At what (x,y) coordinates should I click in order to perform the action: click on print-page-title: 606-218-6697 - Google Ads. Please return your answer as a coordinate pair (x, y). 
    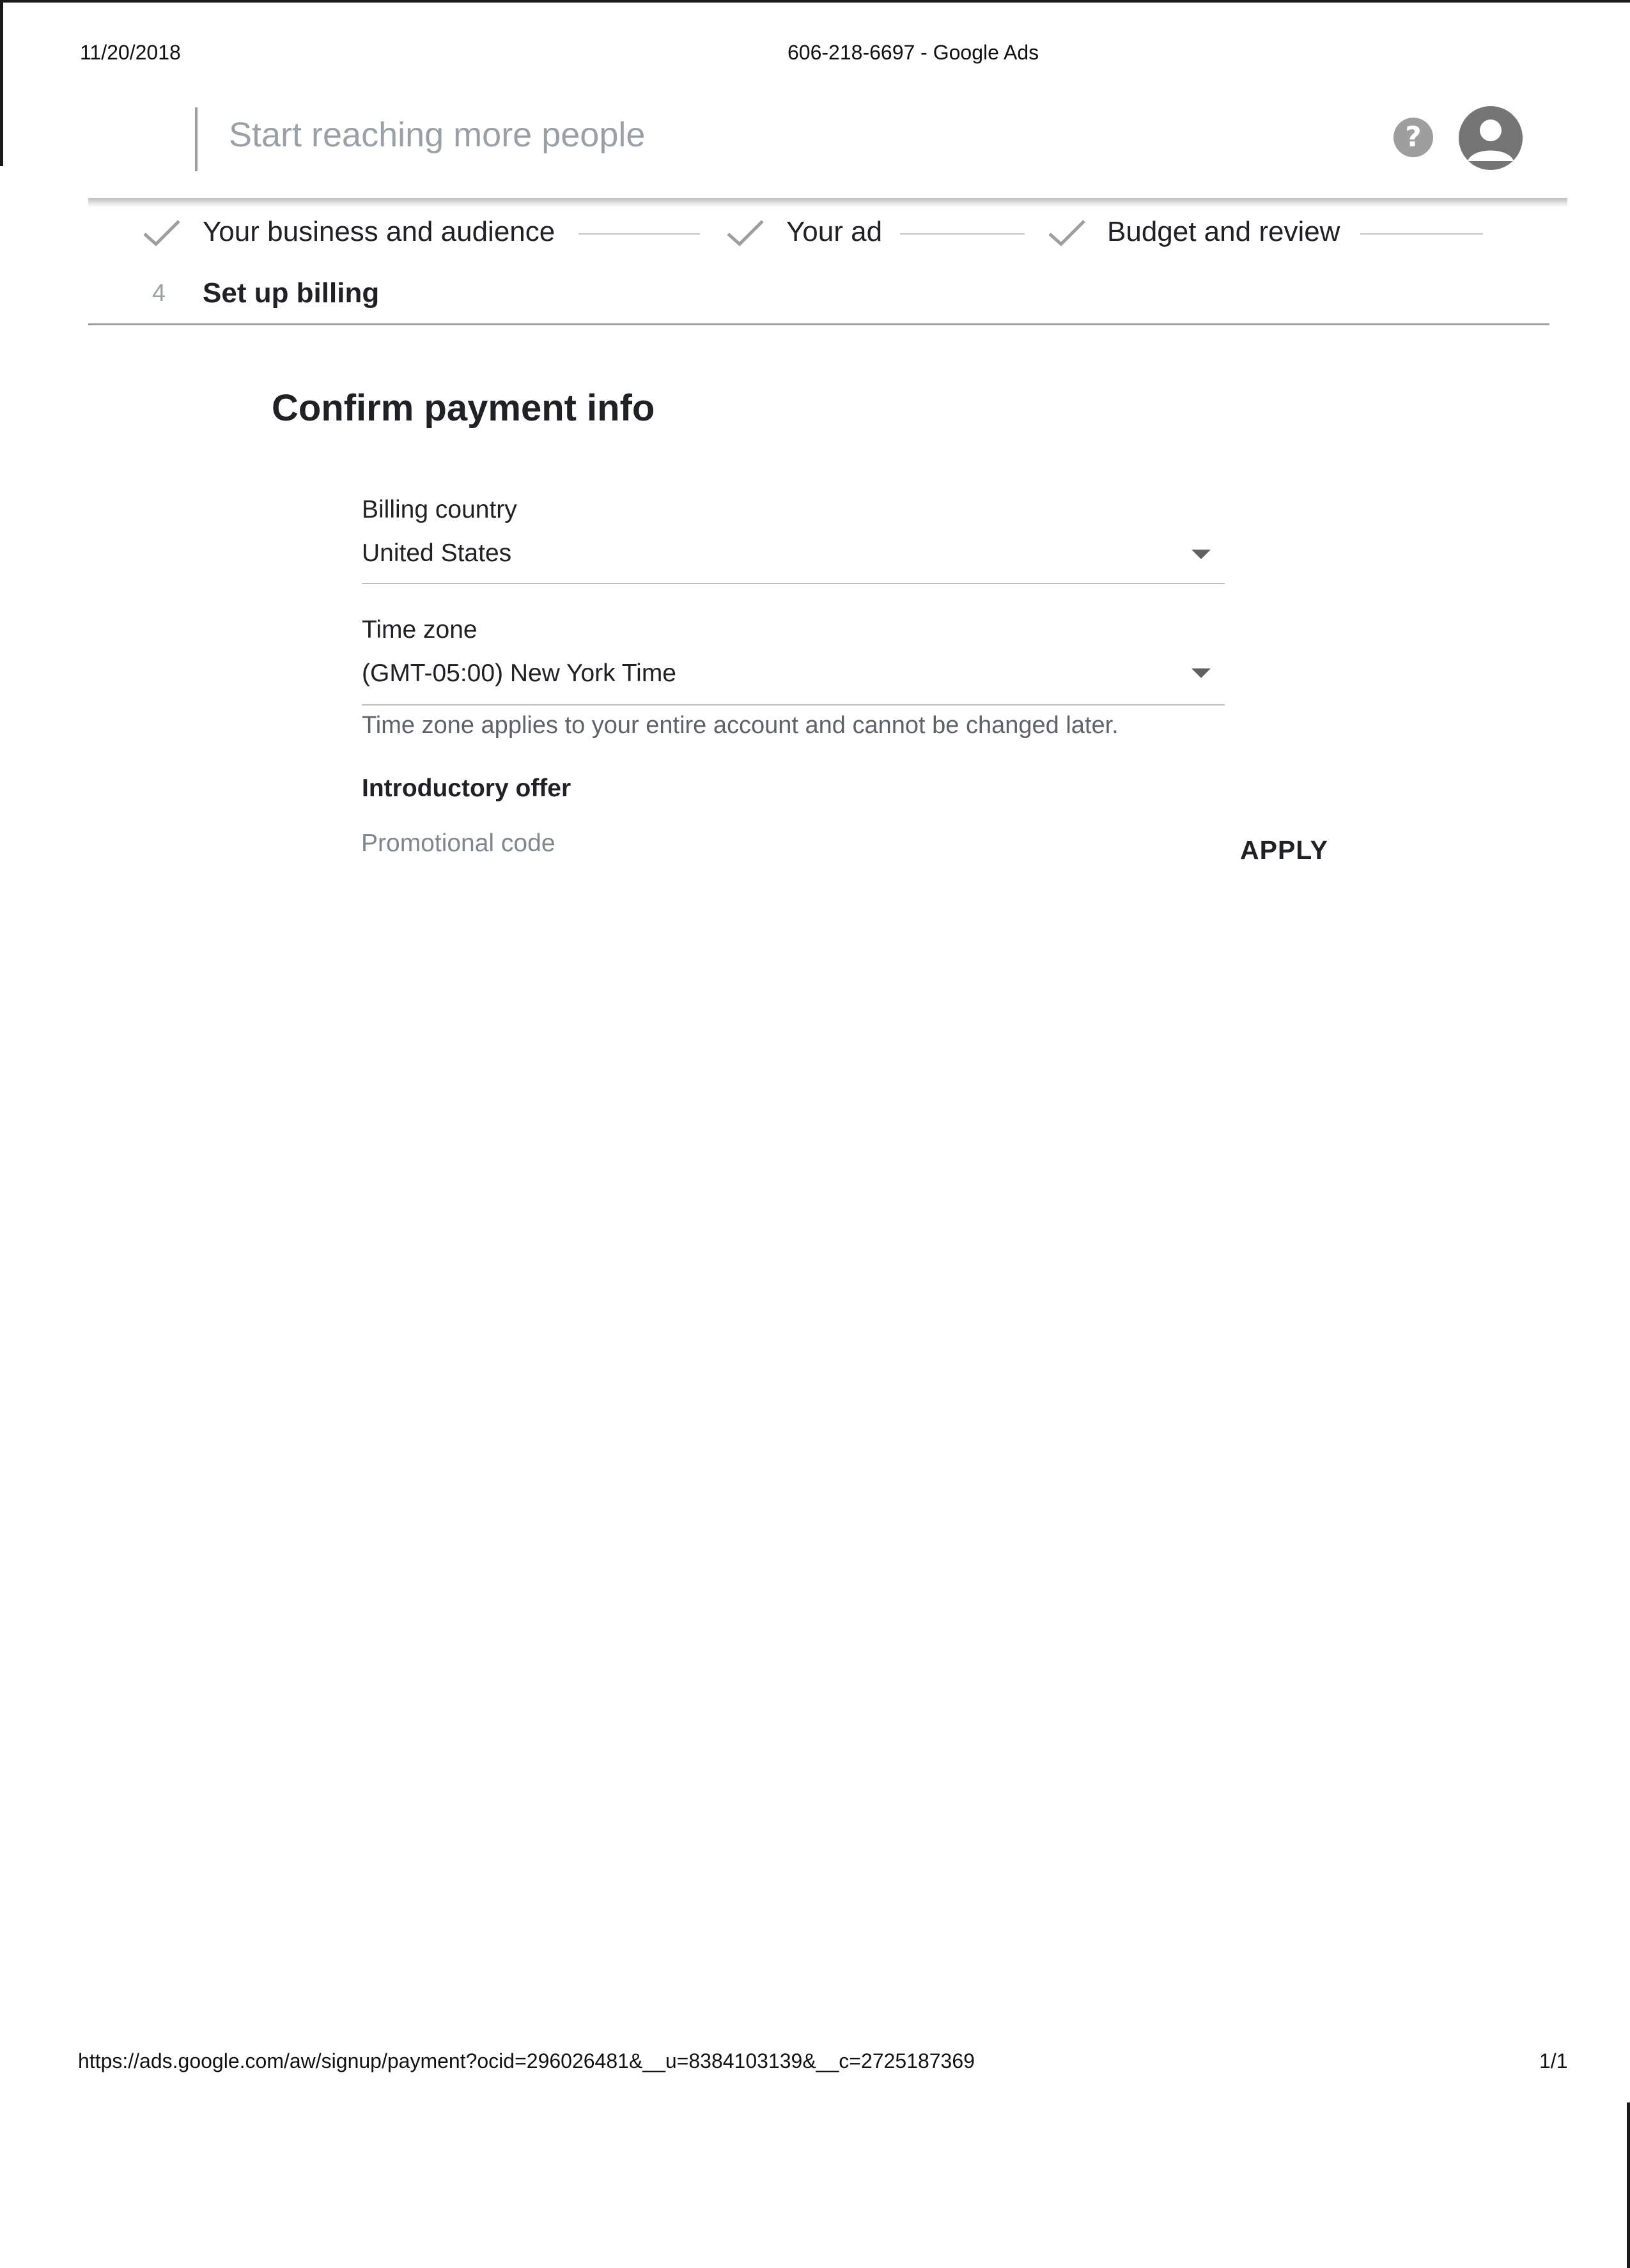
    Looking at the image, I should click on (913, 53).